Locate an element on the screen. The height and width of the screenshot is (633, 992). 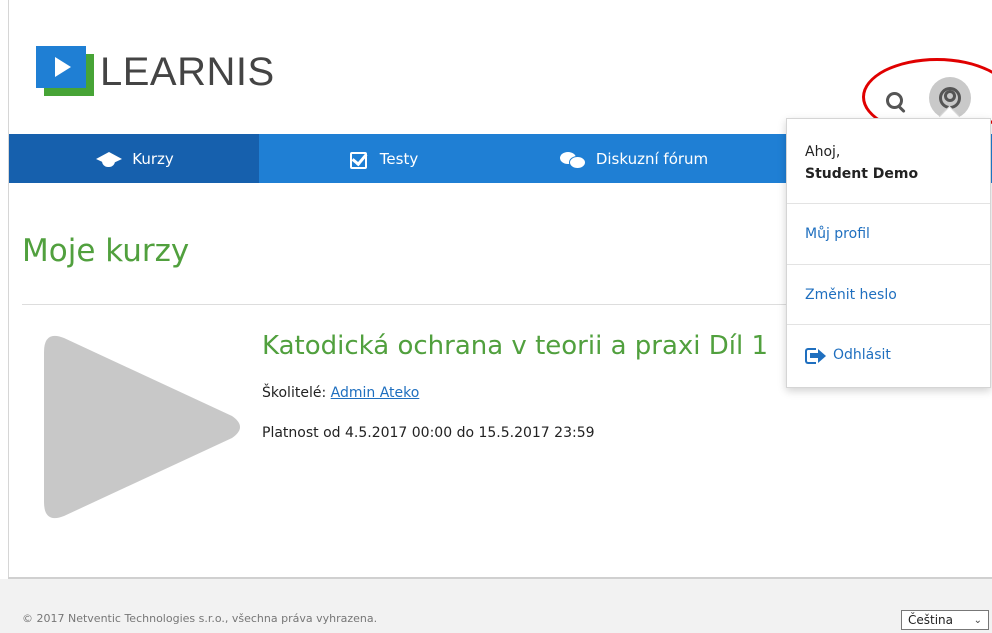
nav-item-diskuzni-forum: Diskuzní fórum is located at coordinates (634, 158).